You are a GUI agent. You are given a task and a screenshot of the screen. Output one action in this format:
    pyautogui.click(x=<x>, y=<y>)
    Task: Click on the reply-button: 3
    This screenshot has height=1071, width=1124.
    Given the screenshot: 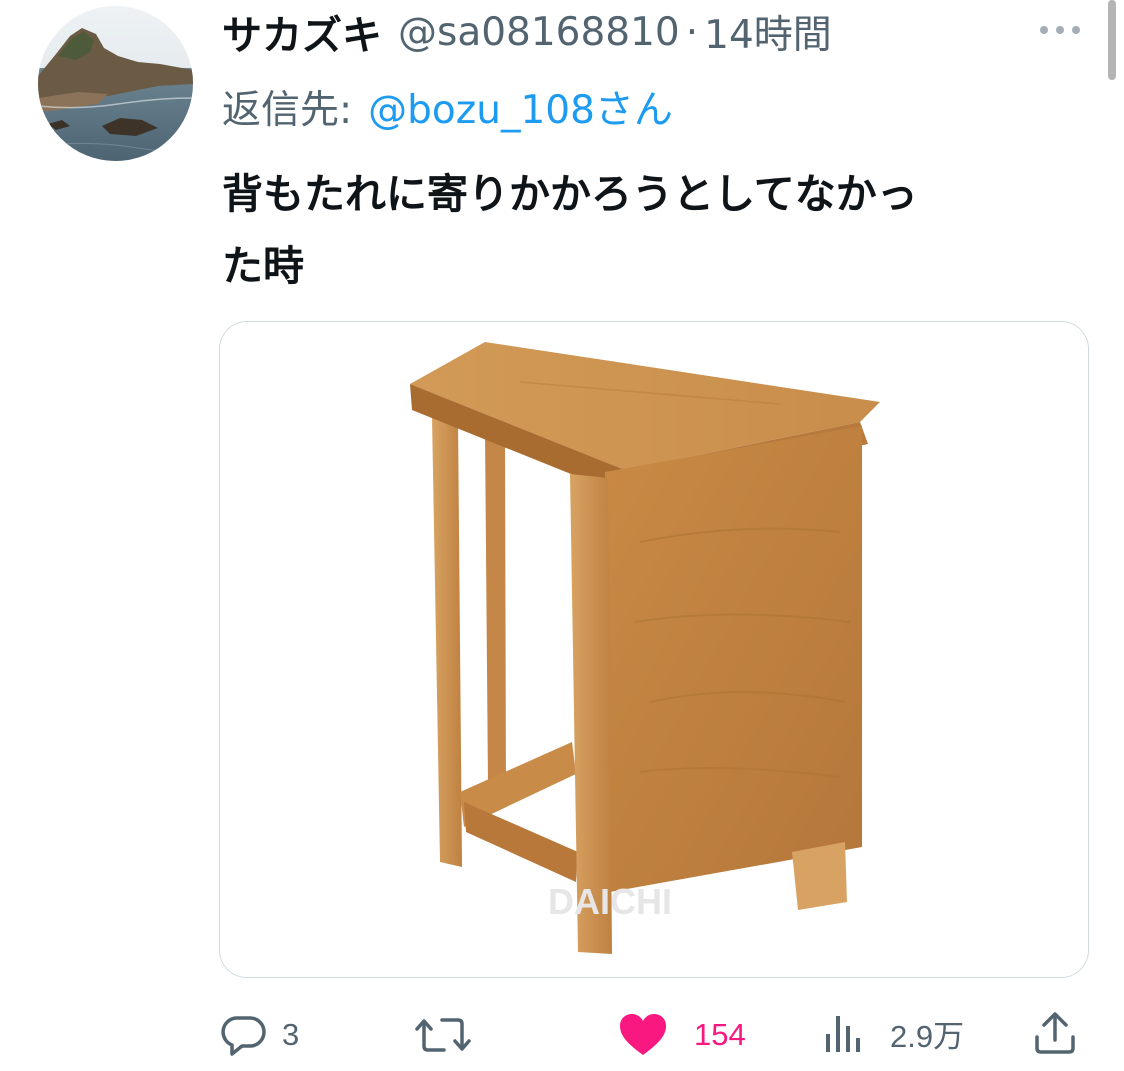 What is the action you would take?
    pyautogui.click(x=258, y=1035)
    